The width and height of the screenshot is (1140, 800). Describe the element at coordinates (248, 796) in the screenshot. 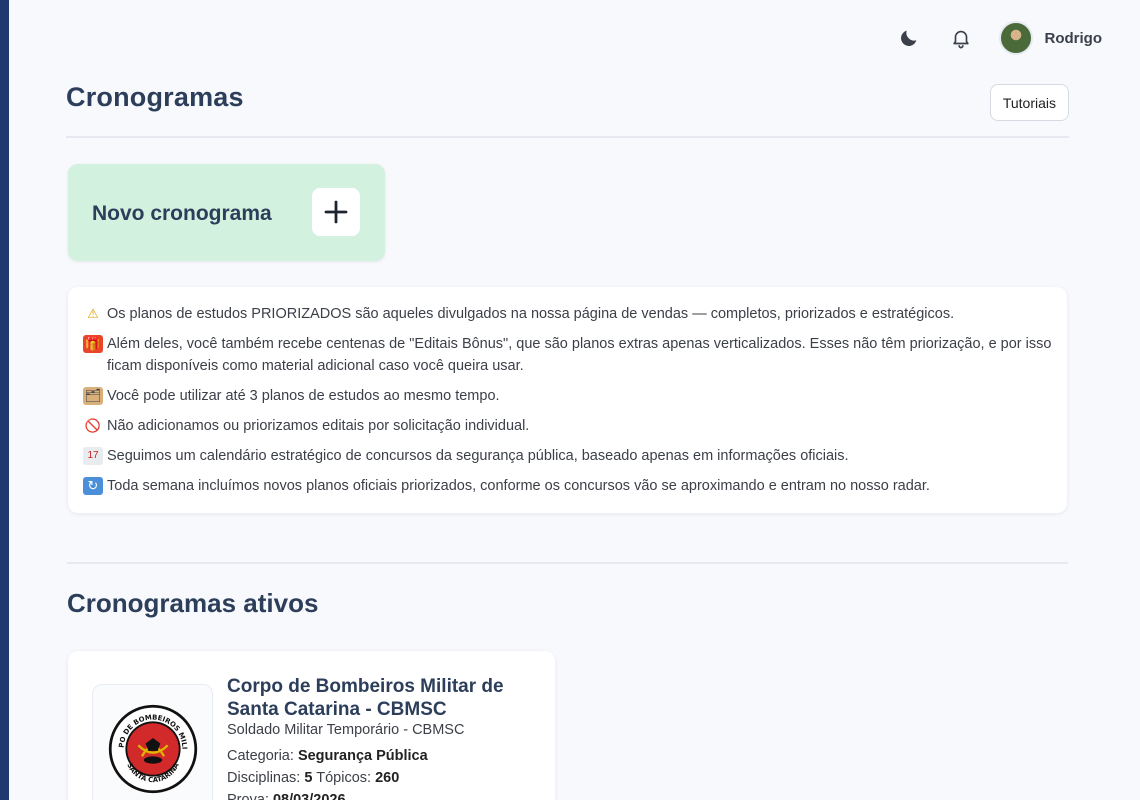

I see `exam-label: Prova:` at that location.